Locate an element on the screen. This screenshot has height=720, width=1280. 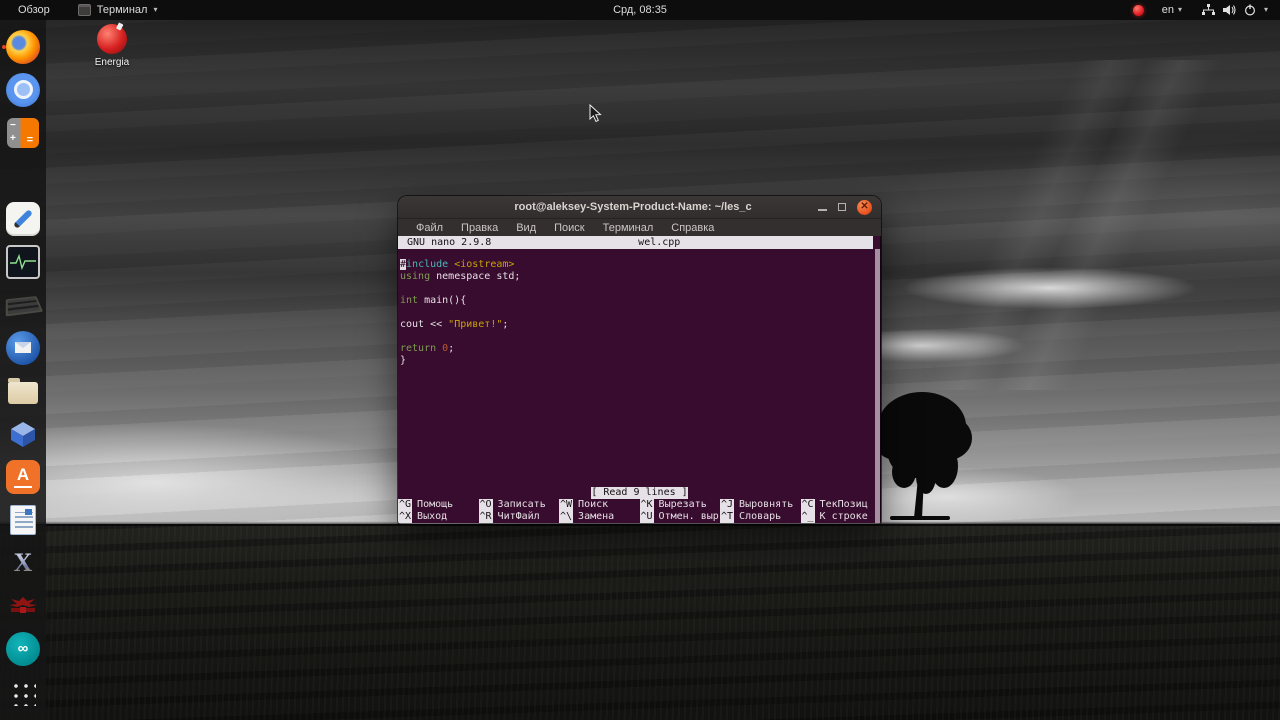
dock-item-keyboard-app is located at coordinates (23, 304).